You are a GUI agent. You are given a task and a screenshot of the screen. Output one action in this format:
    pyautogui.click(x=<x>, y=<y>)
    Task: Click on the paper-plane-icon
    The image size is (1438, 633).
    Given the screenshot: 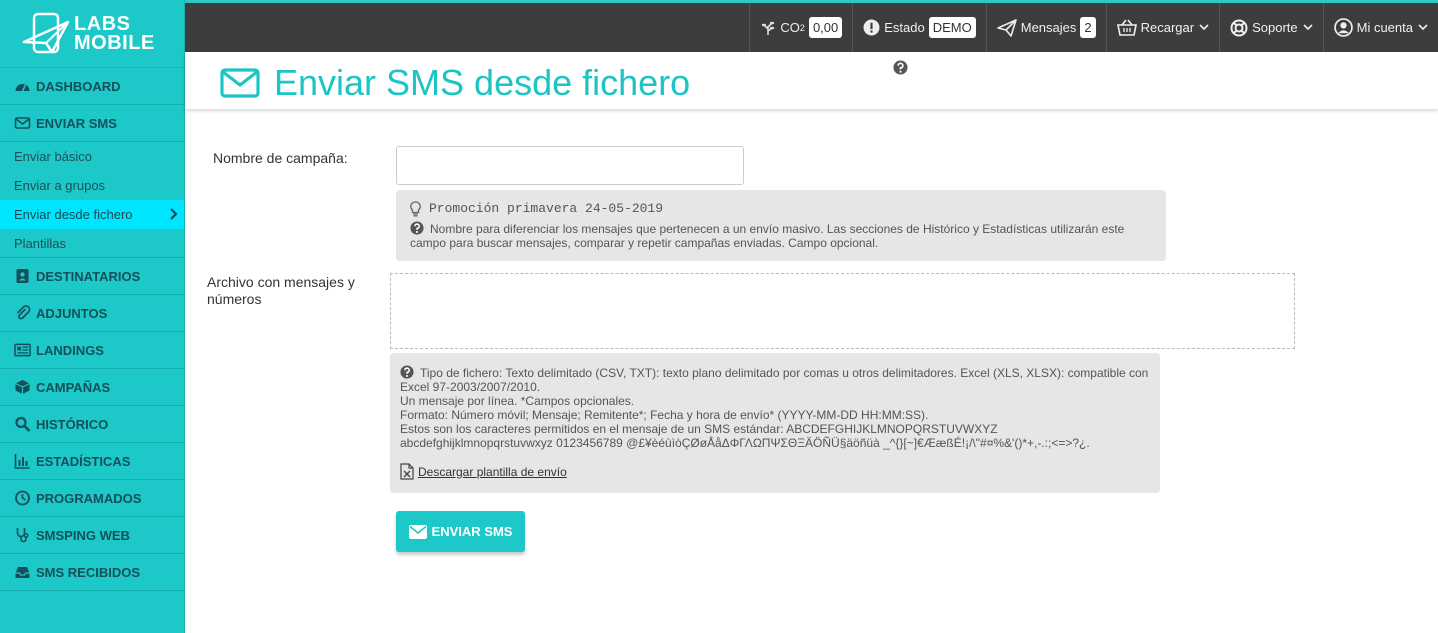 What is the action you would take?
    pyautogui.click(x=1006, y=27)
    